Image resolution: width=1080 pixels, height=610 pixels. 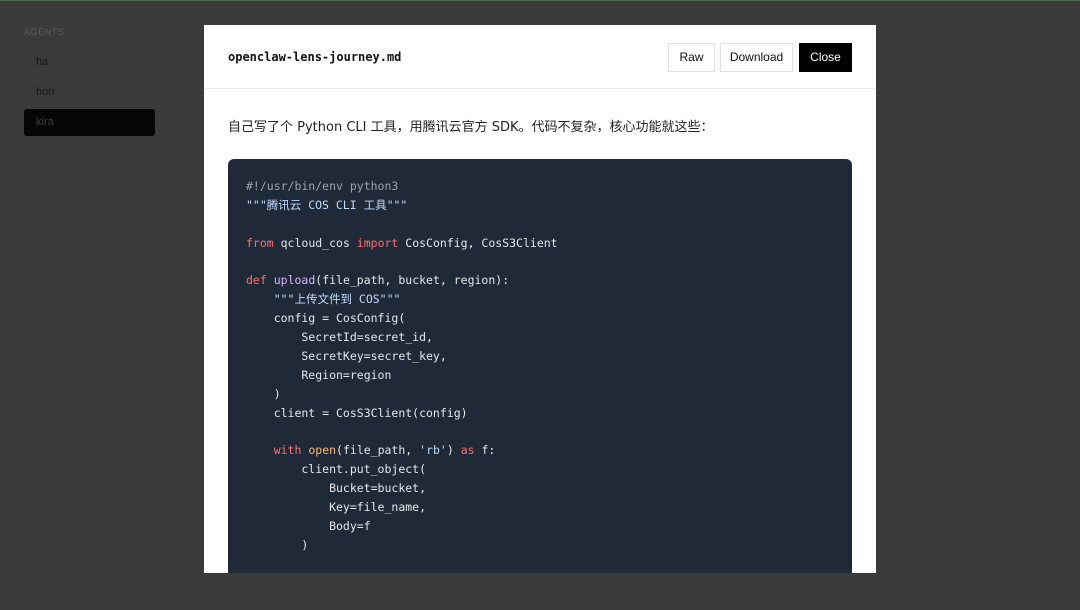 What do you see at coordinates (357, 412) in the screenshot?
I see `code-token: client = CosS3Client(config)` at bounding box center [357, 412].